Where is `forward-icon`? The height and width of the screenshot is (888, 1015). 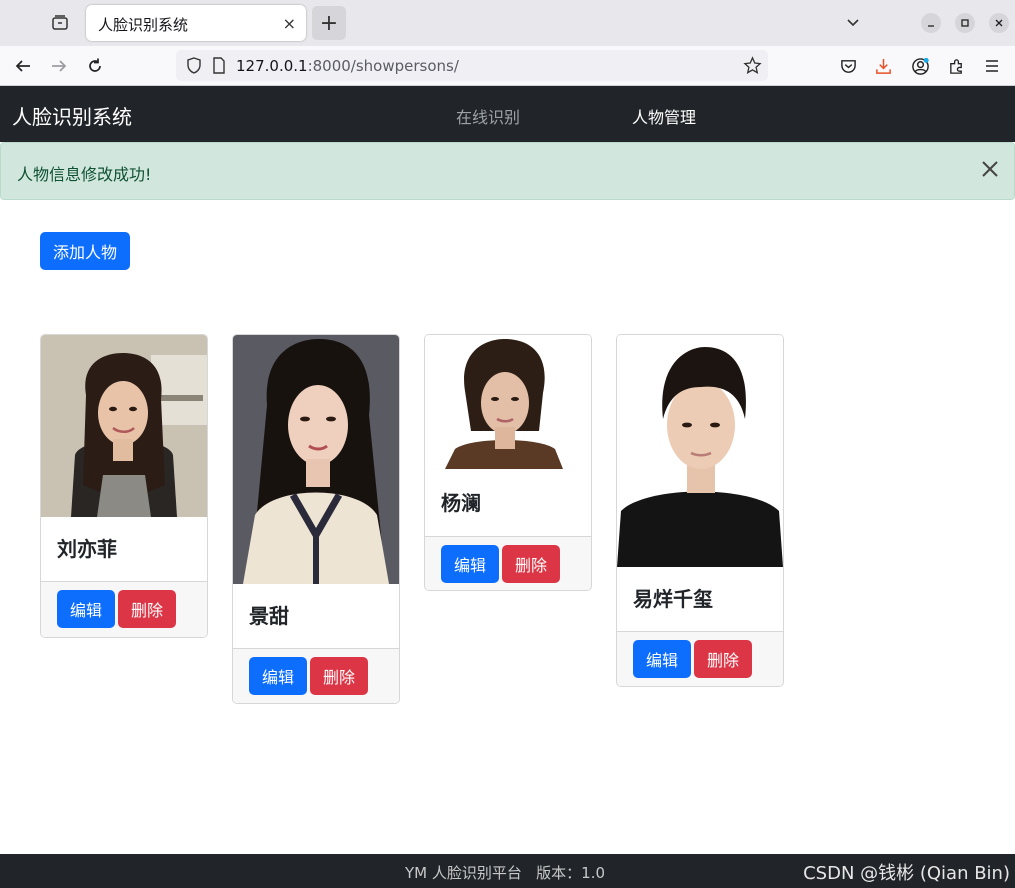 forward-icon is located at coordinates (59, 66).